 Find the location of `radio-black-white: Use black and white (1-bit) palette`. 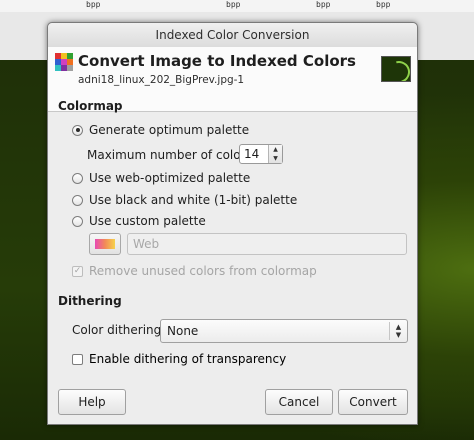

radio-black-white: Use black and white (1-bit) palette is located at coordinates (184, 200).